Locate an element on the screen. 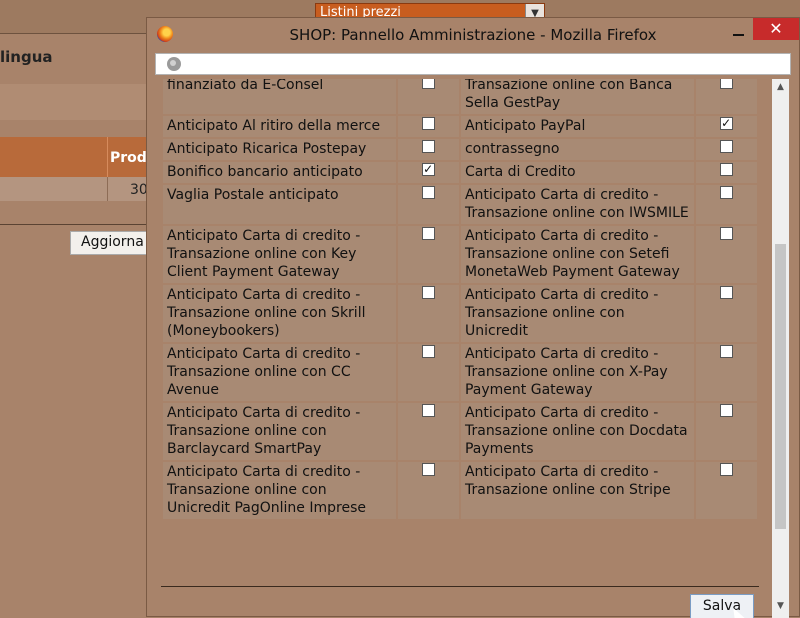  payment-method-label: Anticipato Al ritiro della merce is located at coordinates (280, 126).